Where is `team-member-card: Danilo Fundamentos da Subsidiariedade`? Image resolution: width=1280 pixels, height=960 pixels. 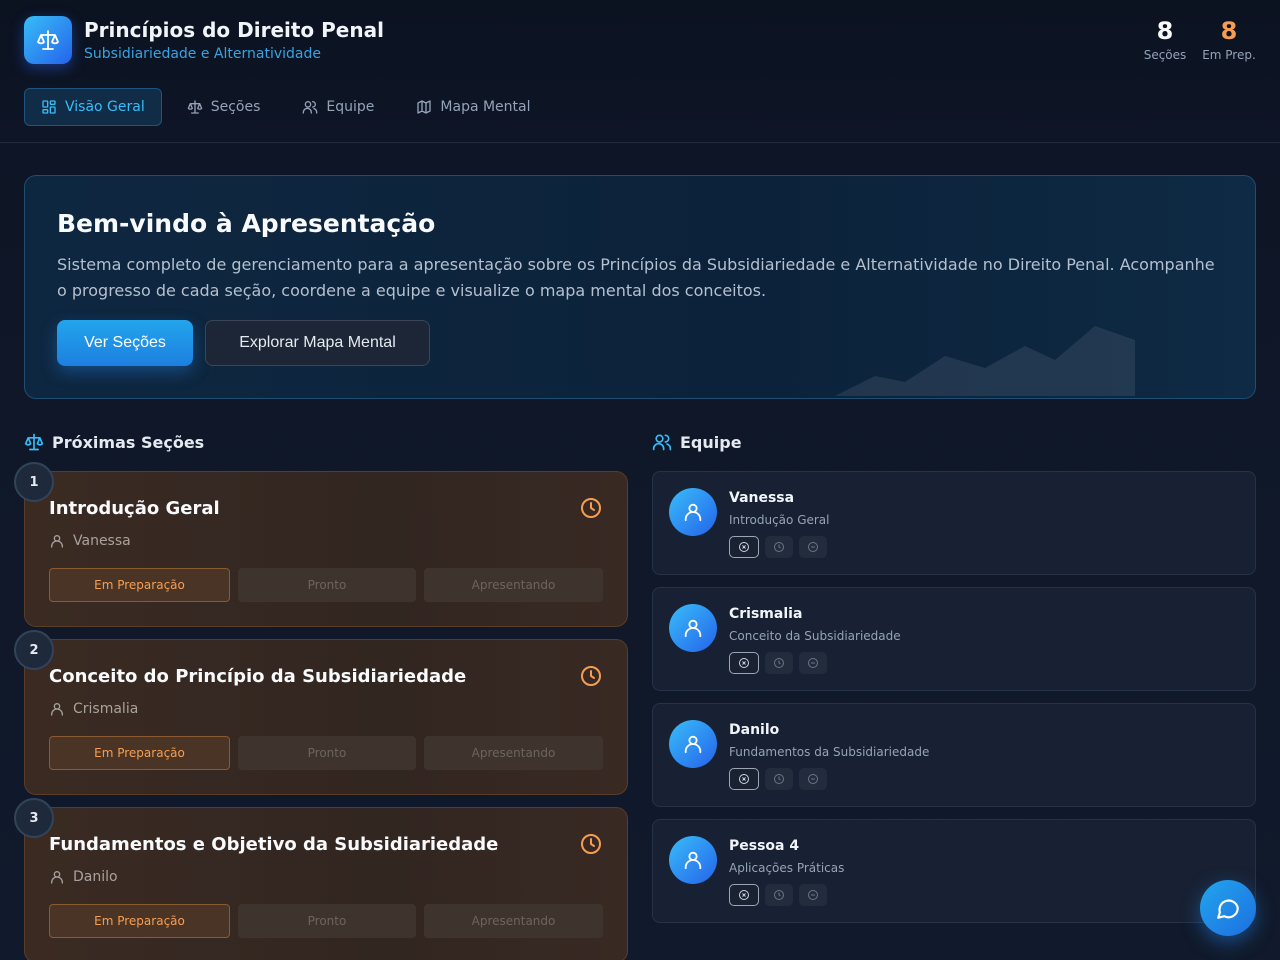
team-member-card: Danilo Fundamentos da Subsidiariedade is located at coordinates (954, 755).